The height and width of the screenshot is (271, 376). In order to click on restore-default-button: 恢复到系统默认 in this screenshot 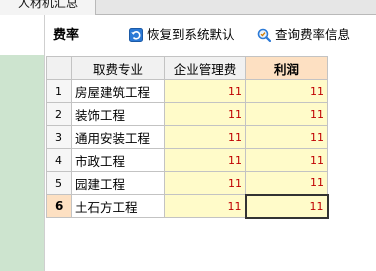, I will do `click(182, 35)`.